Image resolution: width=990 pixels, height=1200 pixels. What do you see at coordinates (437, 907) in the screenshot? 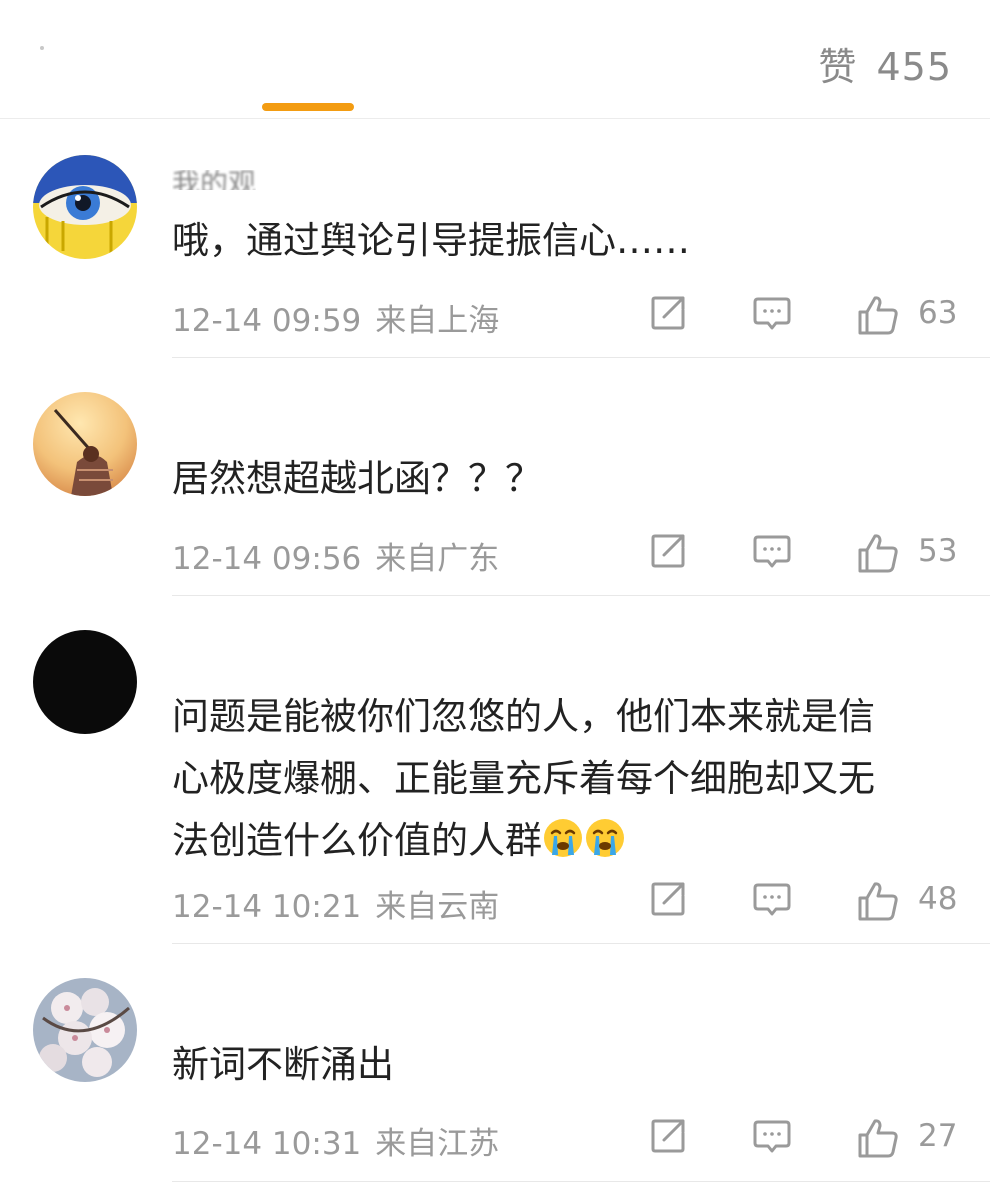
I see `comment-location: 来自云南` at bounding box center [437, 907].